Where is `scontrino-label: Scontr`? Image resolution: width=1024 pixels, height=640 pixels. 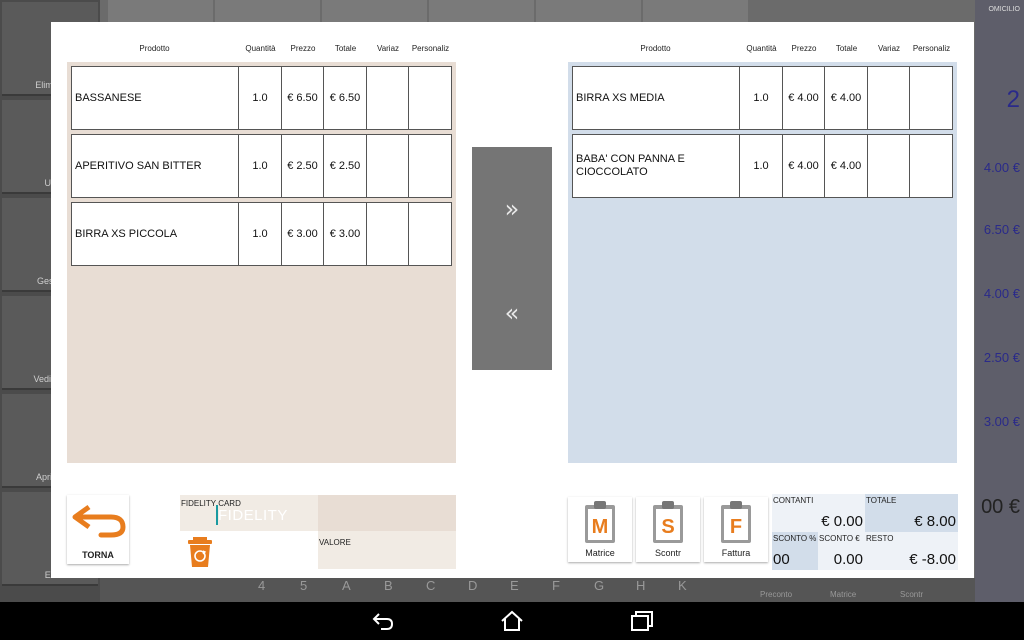 scontrino-label: Scontr is located at coordinates (667, 553).